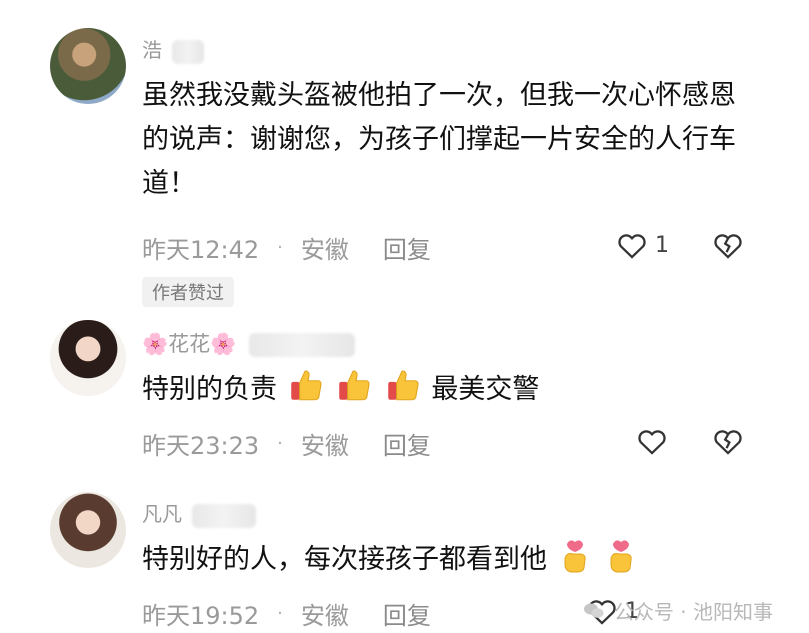  I want to click on comment-text: 特别的负责 最美交警, so click(452, 389).